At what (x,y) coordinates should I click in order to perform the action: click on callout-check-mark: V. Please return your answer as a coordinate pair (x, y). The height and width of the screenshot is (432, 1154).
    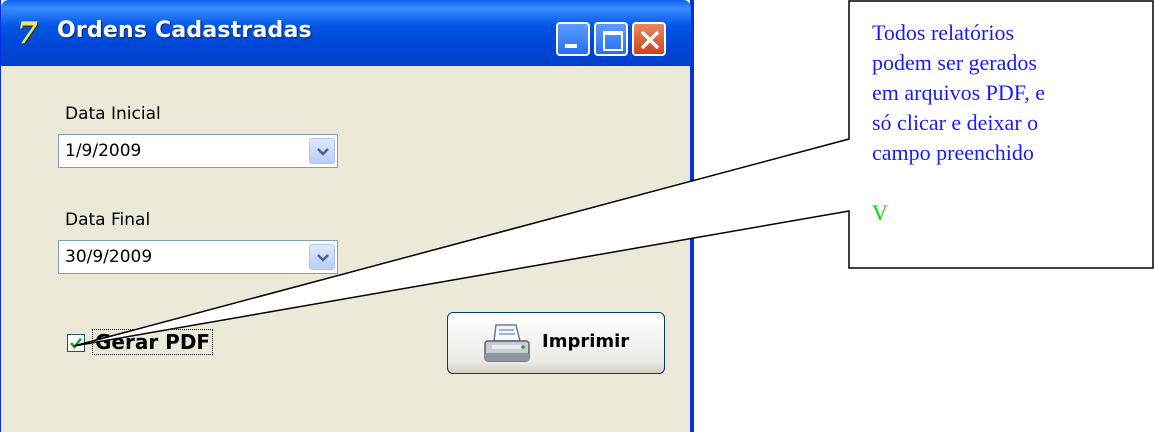
    Looking at the image, I should click on (880, 212).